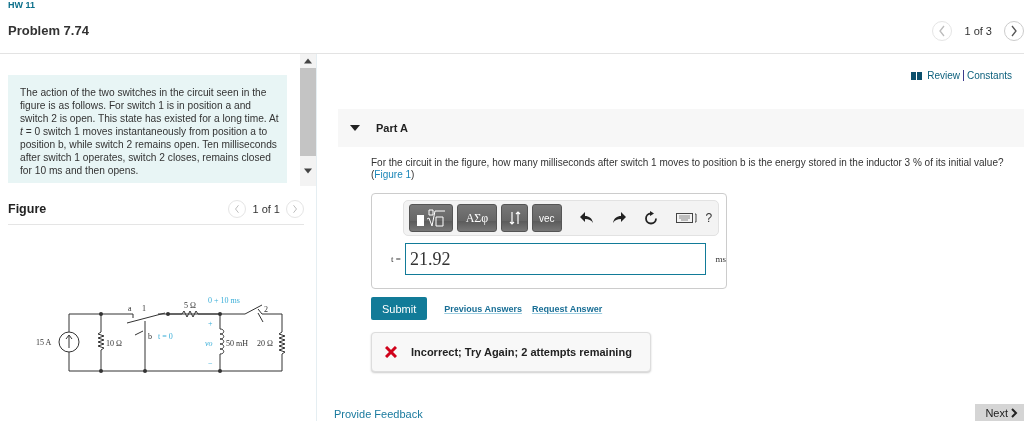 The image size is (1024, 421). Describe the element at coordinates (483, 308) in the screenshot. I see `previous-answers-link: Previous Answers` at that location.